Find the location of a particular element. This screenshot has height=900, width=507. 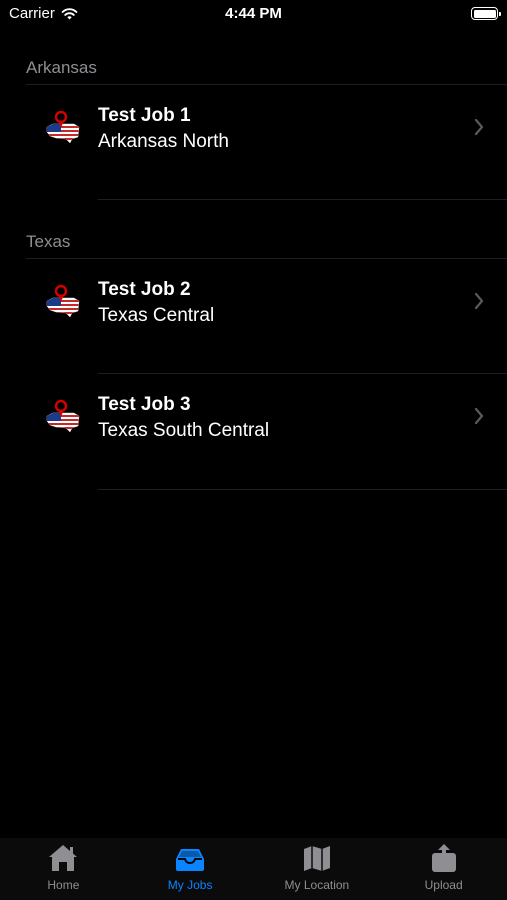

job-title: Test Job 3 is located at coordinates (144, 404).